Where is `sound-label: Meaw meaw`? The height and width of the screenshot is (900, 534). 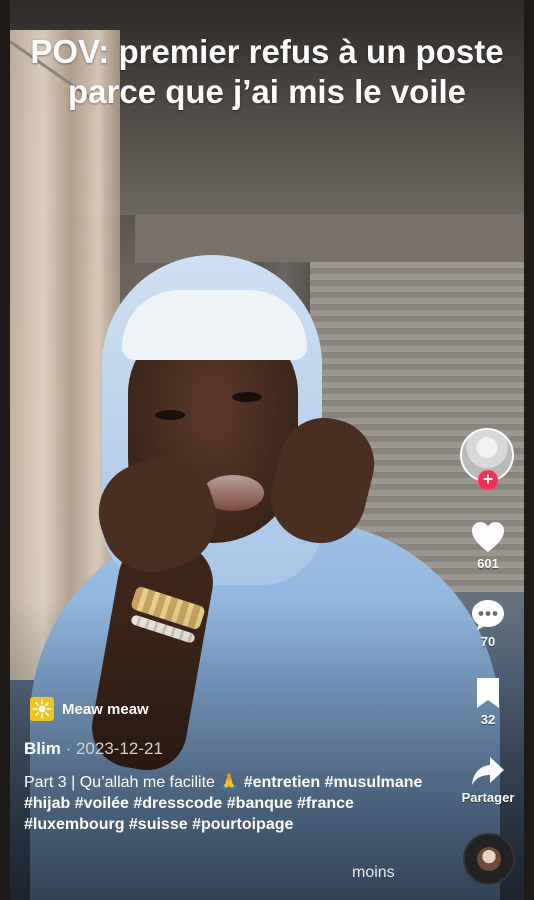 sound-label: Meaw meaw is located at coordinates (105, 709).